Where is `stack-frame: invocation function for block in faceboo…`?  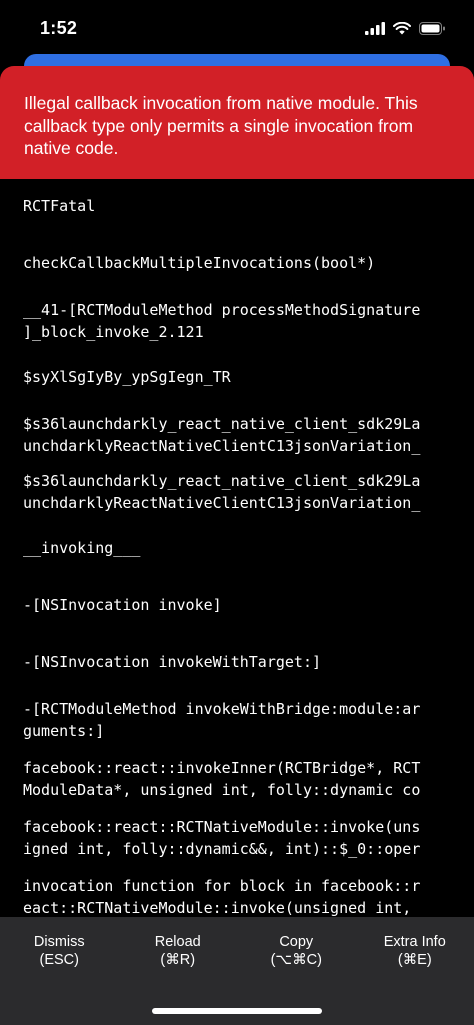 stack-frame: invocation function for block in faceboo… is located at coordinates (243, 896).